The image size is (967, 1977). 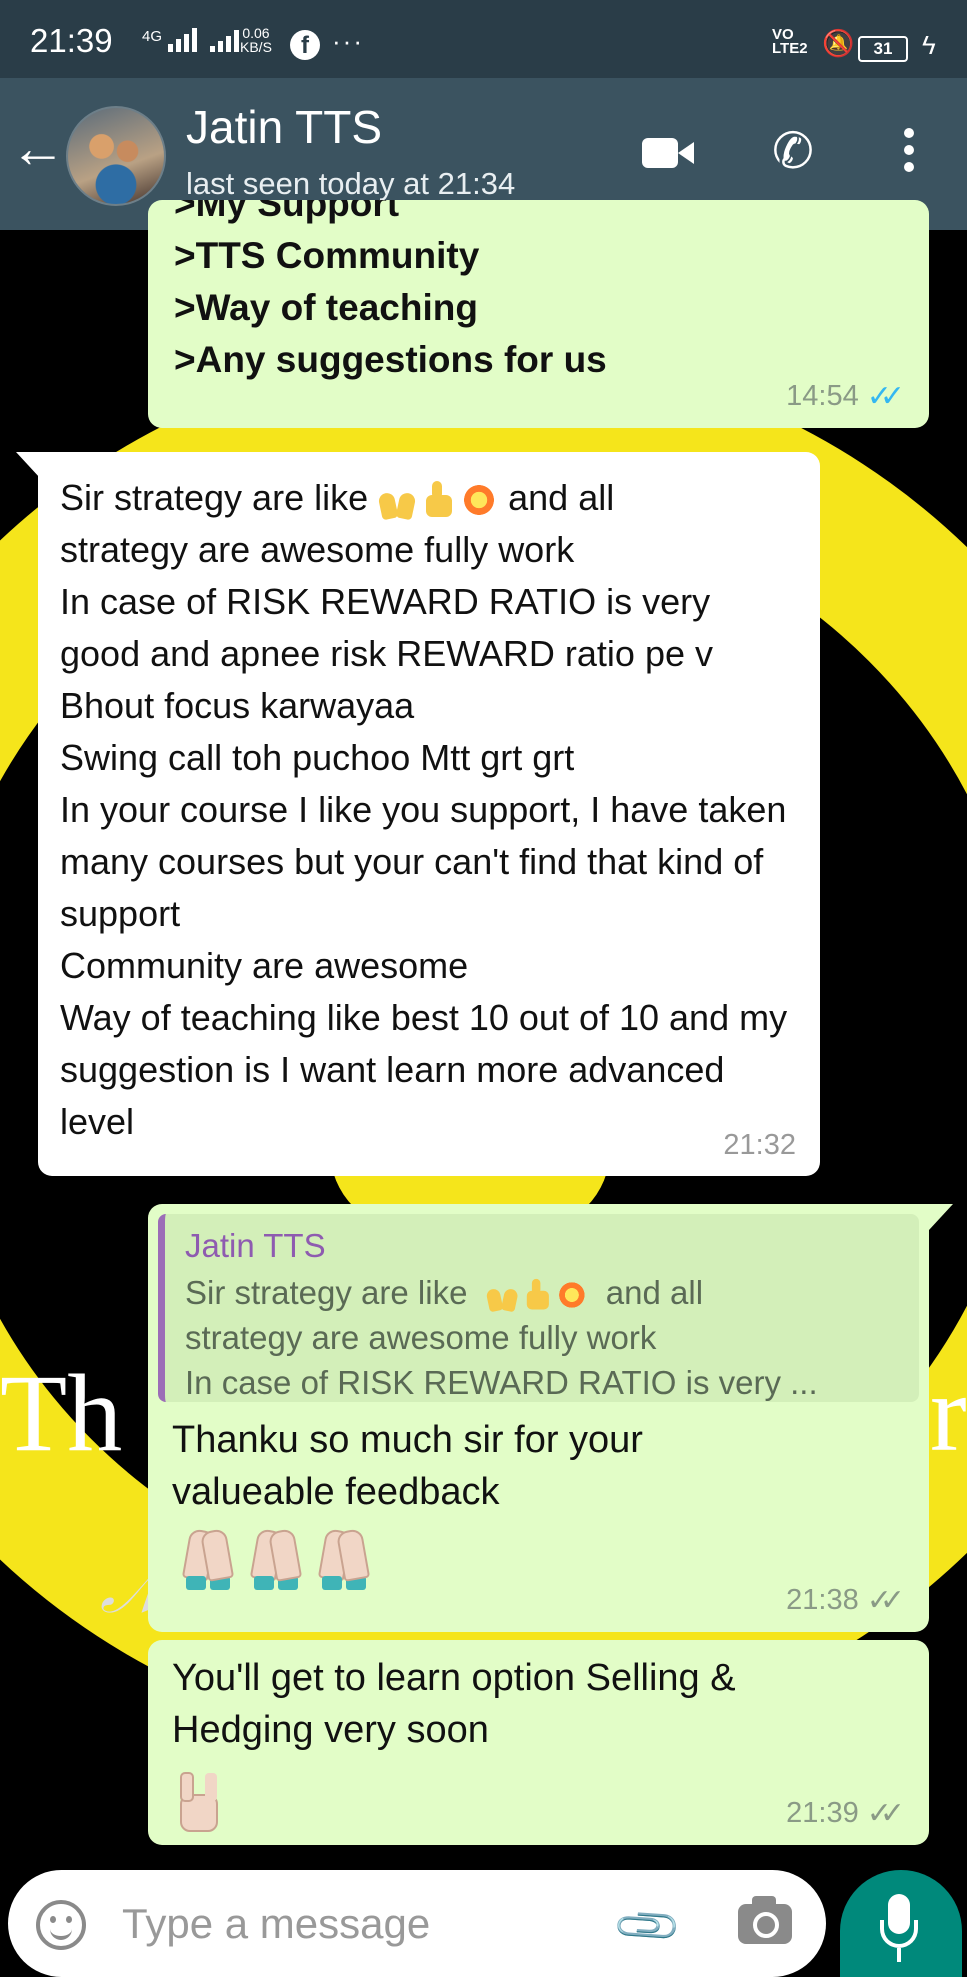 I want to click on status-time: 21:39, so click(x=71, y=40).